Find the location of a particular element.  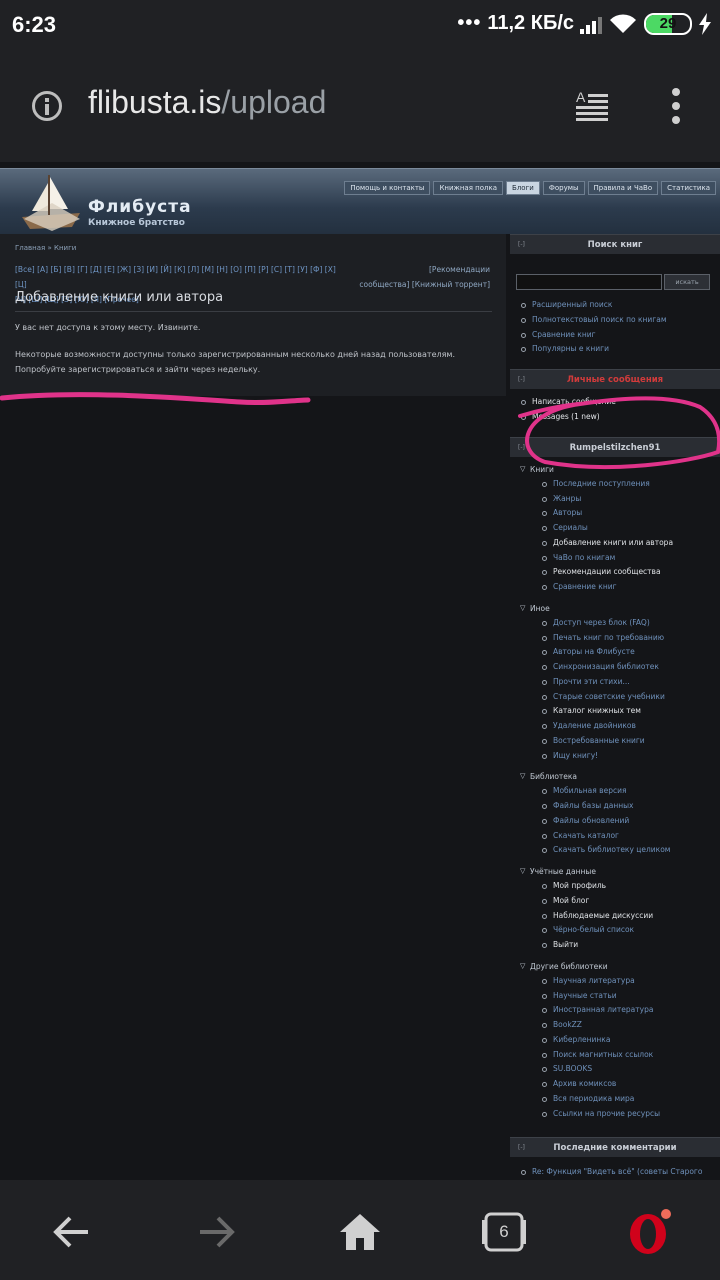

pm-links: Написать сообщение Messages (1 new) is located at coordinates (615, 409).